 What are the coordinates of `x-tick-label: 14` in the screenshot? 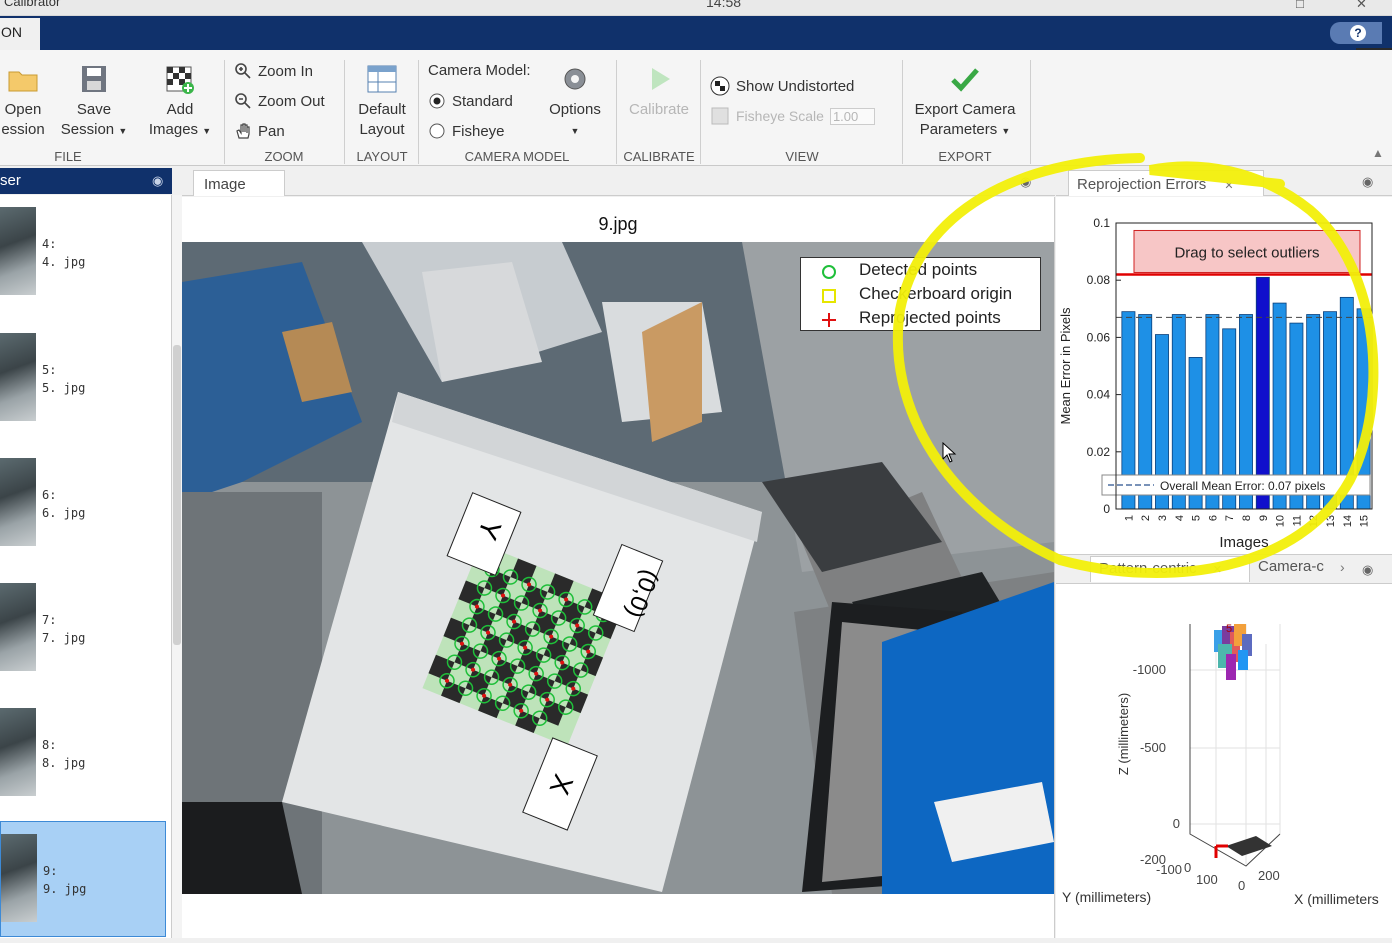 It's located at (1348, 521).